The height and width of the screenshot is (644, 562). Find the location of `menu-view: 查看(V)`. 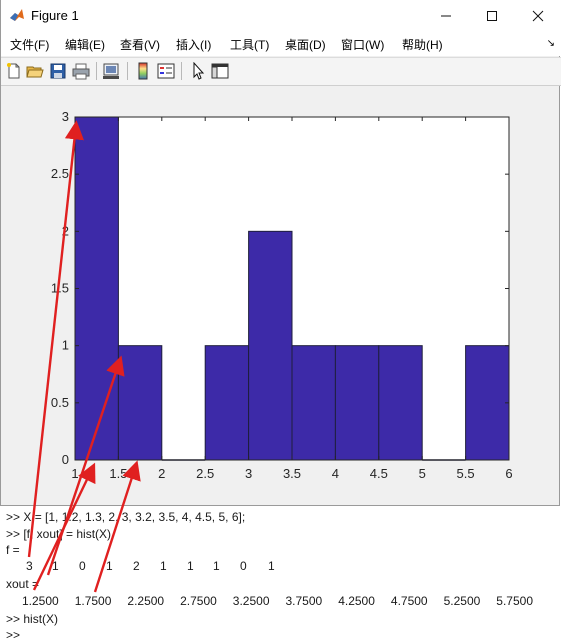

menu-view: 查看(V) is located at coordinates (140, 44).